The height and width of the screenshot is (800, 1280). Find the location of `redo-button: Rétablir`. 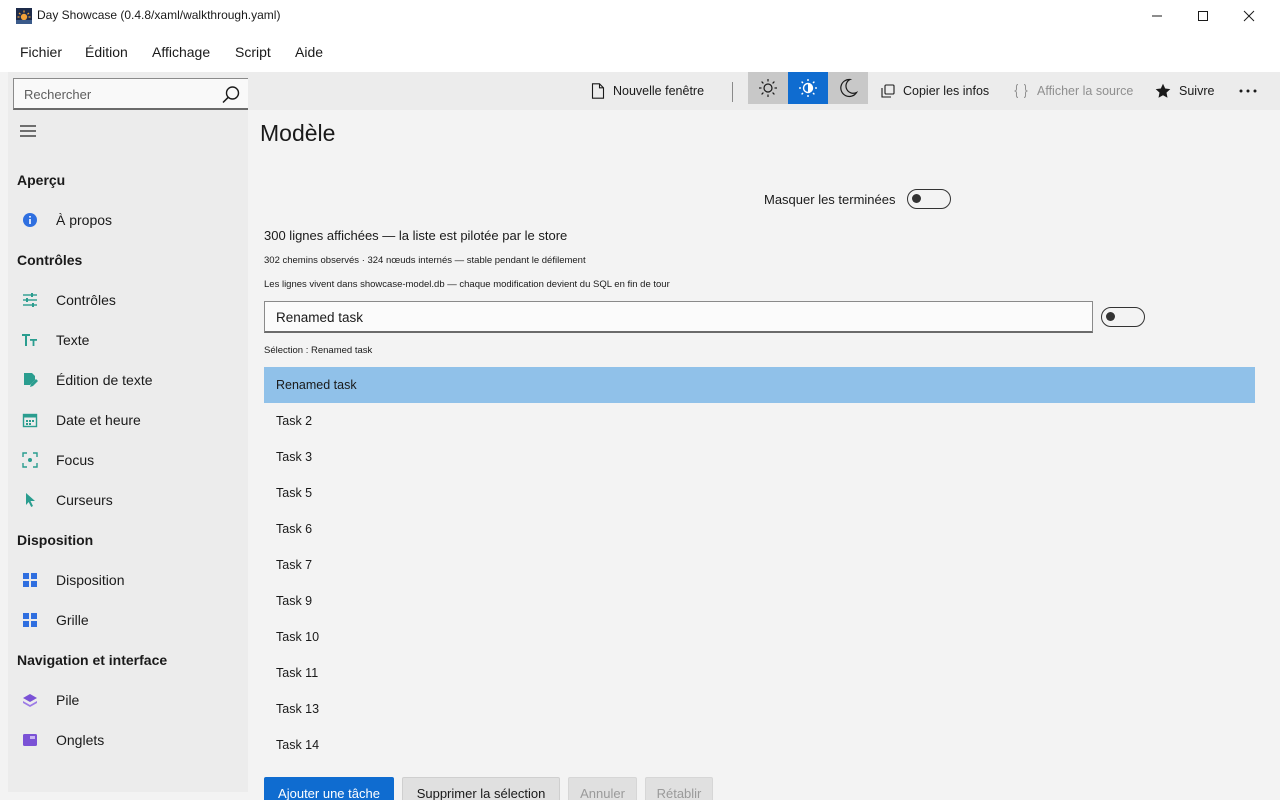

redo-button: Rétablir is located at coordinates (679, 788).